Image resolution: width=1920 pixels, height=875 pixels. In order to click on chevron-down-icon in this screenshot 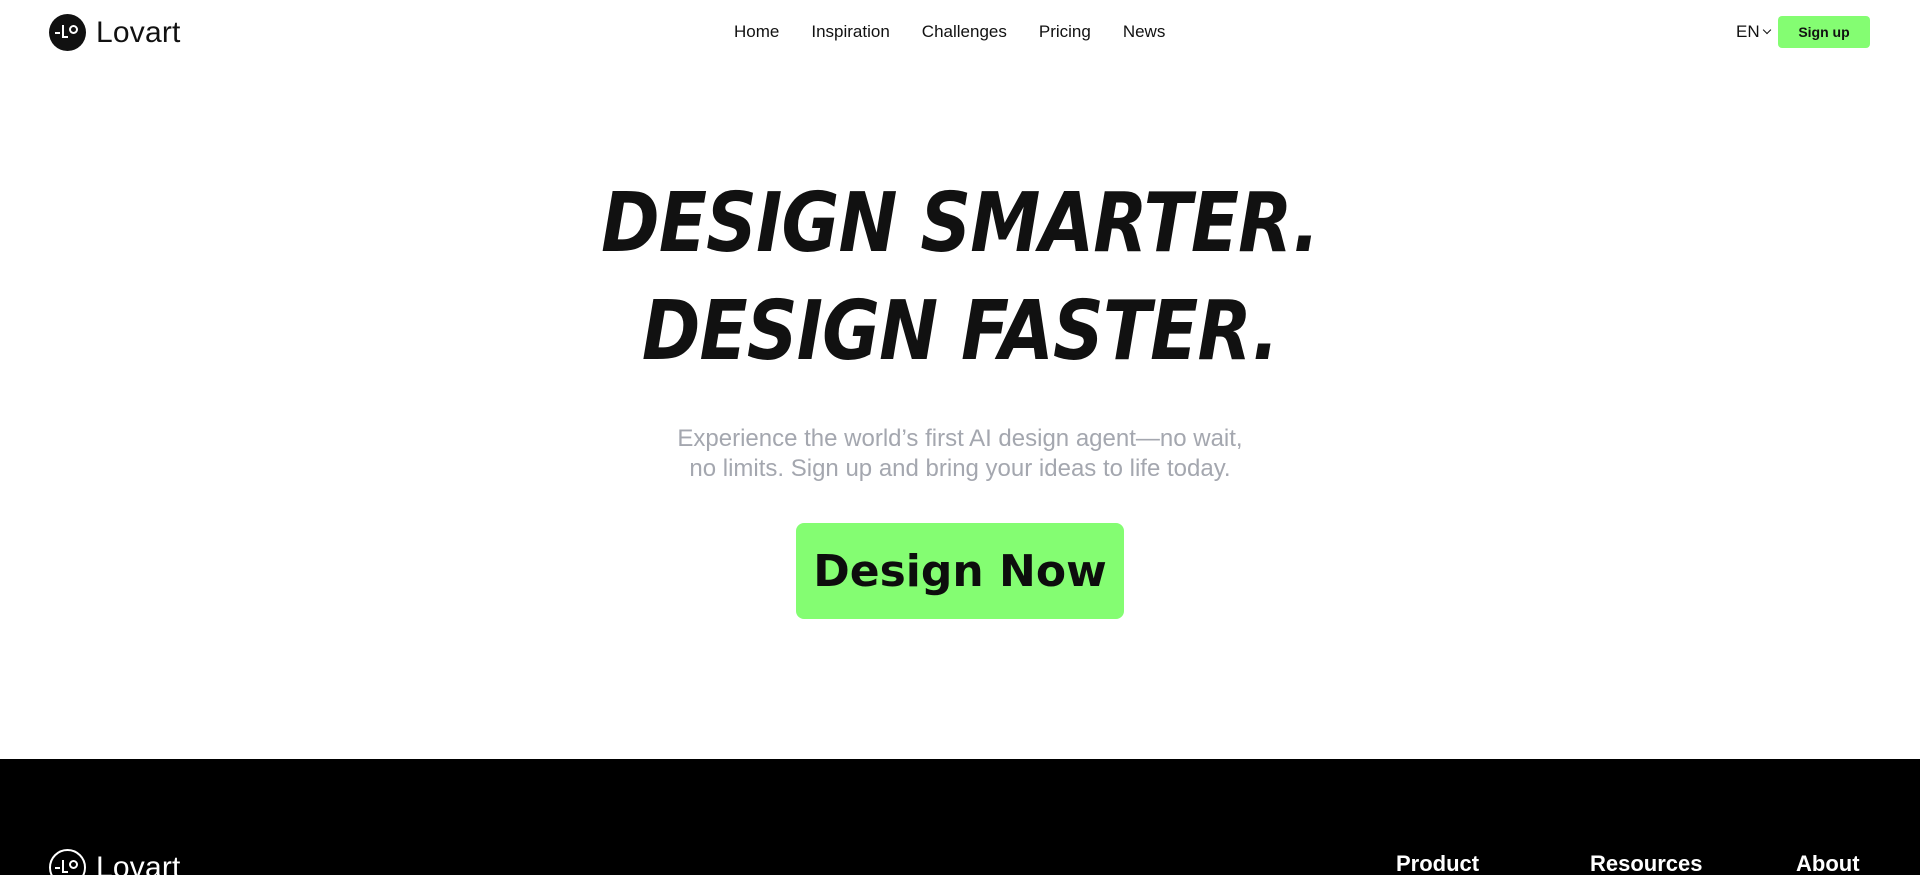, I will do `click(1766, 30)`.